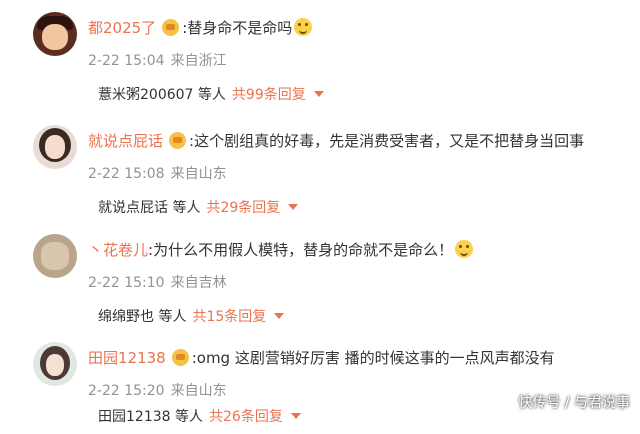  I want to click on comment-meta: 2-22 15:08 来自山东, so click(157, 173).